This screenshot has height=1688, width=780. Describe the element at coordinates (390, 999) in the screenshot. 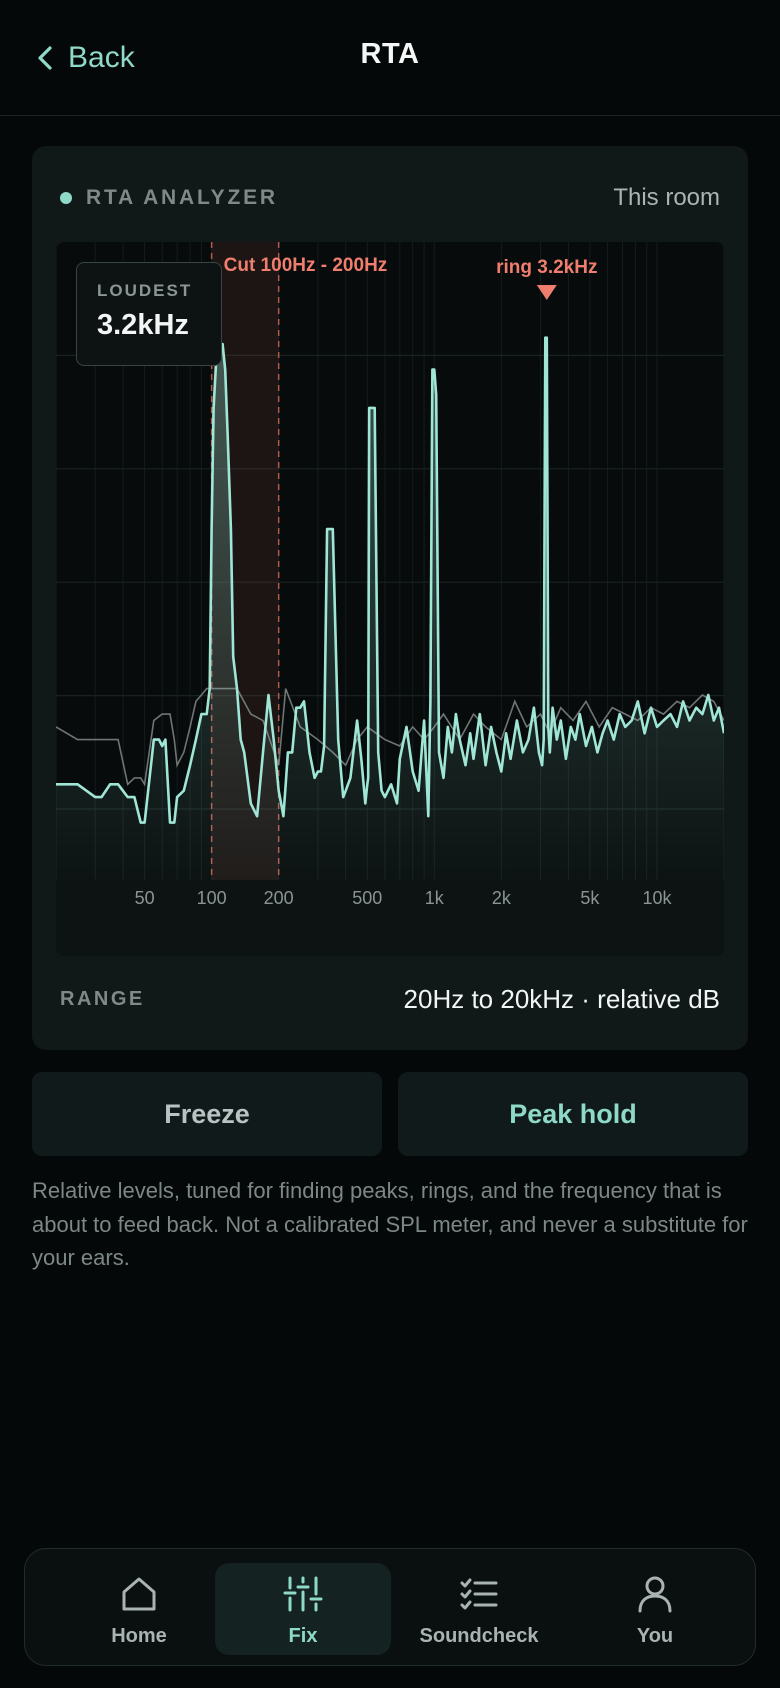

I see `range-row: RANGE 20Hz to 20kHz · relative dB` at that location.